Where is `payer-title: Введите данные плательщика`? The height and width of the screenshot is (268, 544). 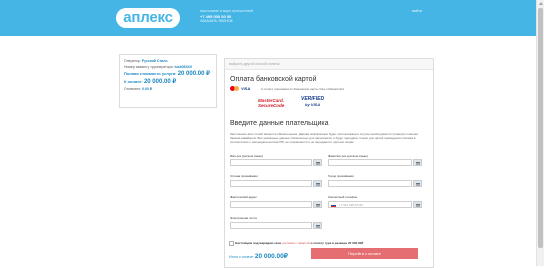 payer-title: Введите данные плательщика is located at coordinates (279, 123).